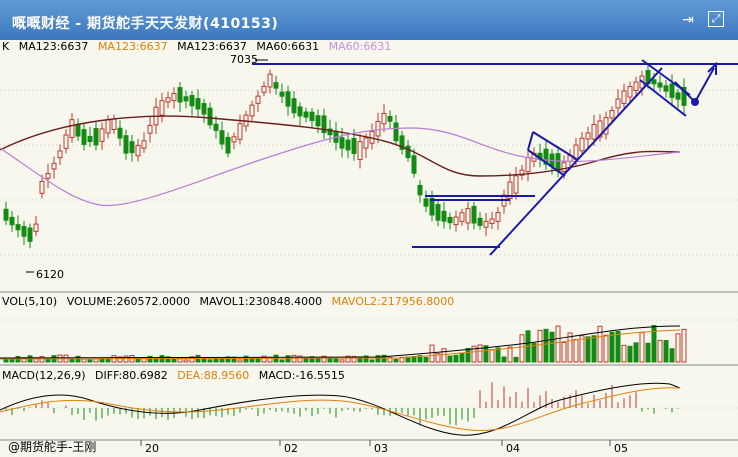 Image resolution: width=738 pixels, height=457 pixels. Describe the element at coordinates (30, 301) in the screenshot. I see `vol-label: VOL(5,10)` at that location.